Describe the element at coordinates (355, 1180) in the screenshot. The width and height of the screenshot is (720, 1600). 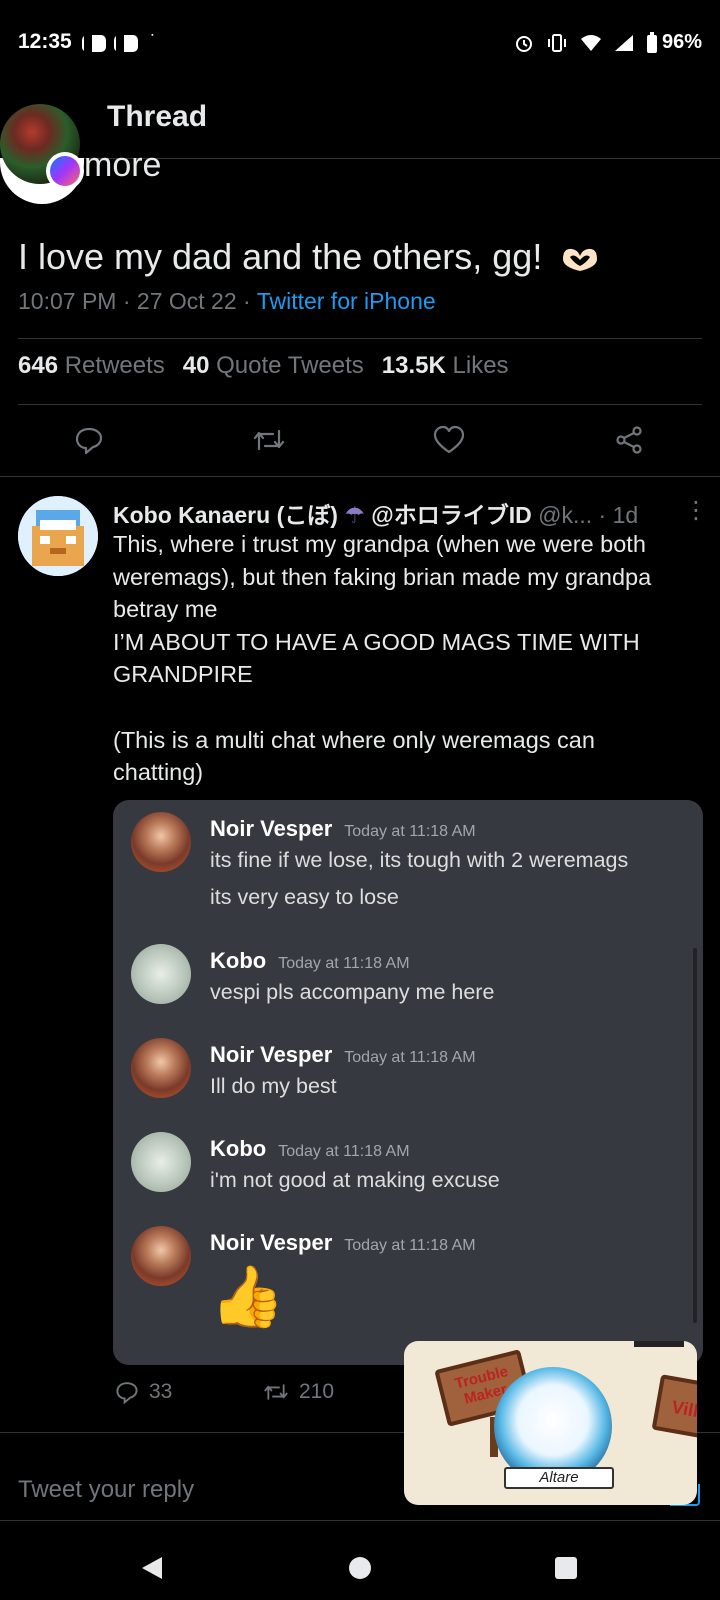
I see `message-text: i'm not good at making excuse` at that location.